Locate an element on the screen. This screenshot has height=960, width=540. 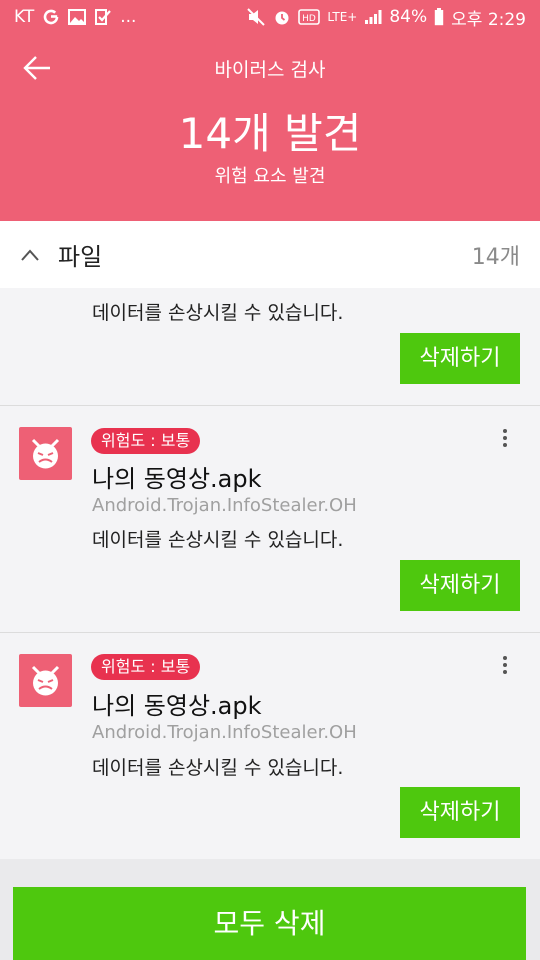
chevron-up-icon is located at coordinates (30, 255).